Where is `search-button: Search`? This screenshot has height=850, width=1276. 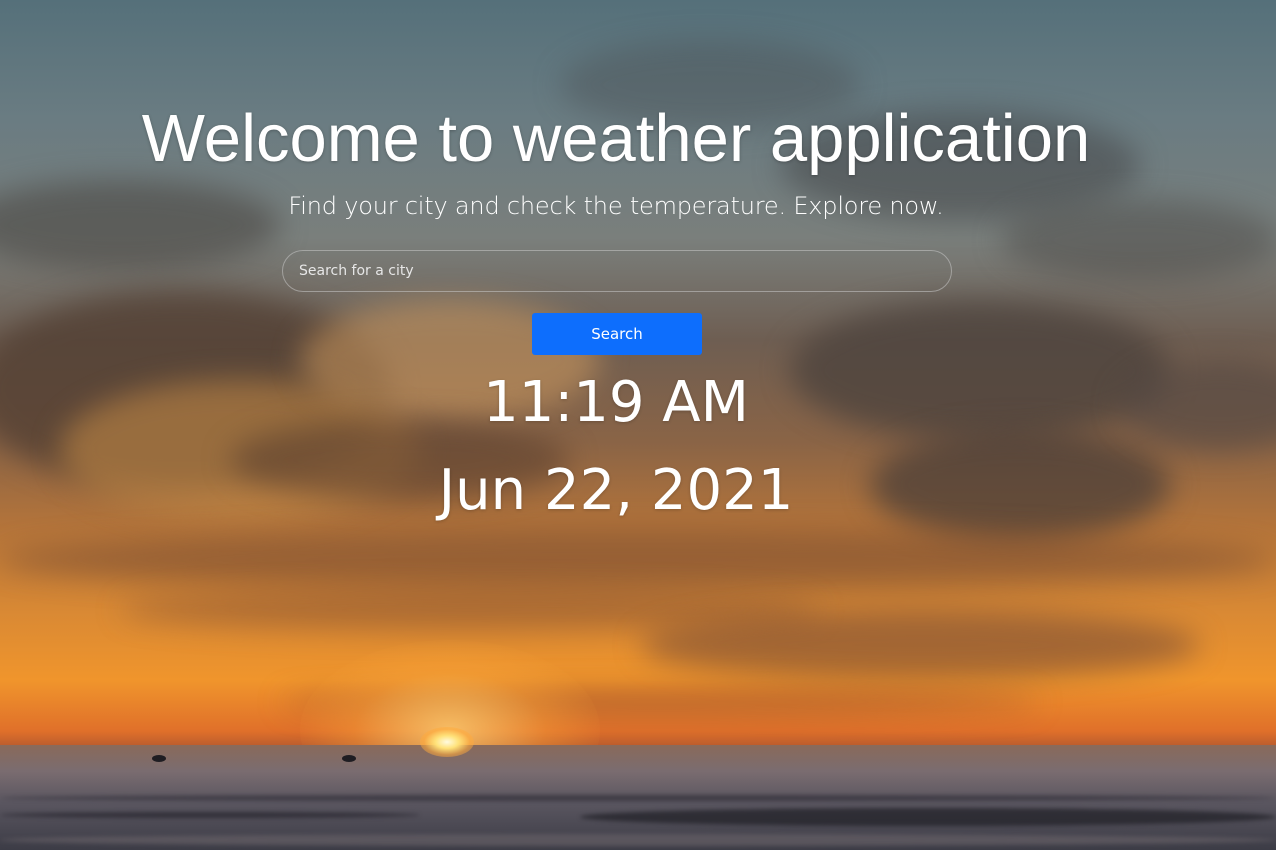
search-button: Search is located at coordinates (617, 334).